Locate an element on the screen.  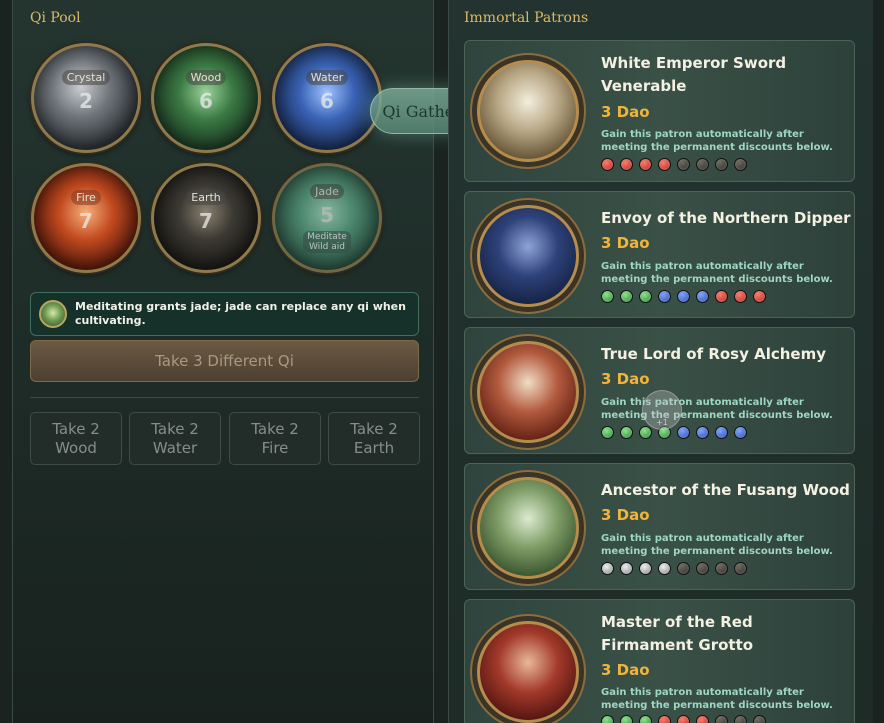
jade-token: Jade 5 Meditate Wild aid is located at coordinates (327, 218).